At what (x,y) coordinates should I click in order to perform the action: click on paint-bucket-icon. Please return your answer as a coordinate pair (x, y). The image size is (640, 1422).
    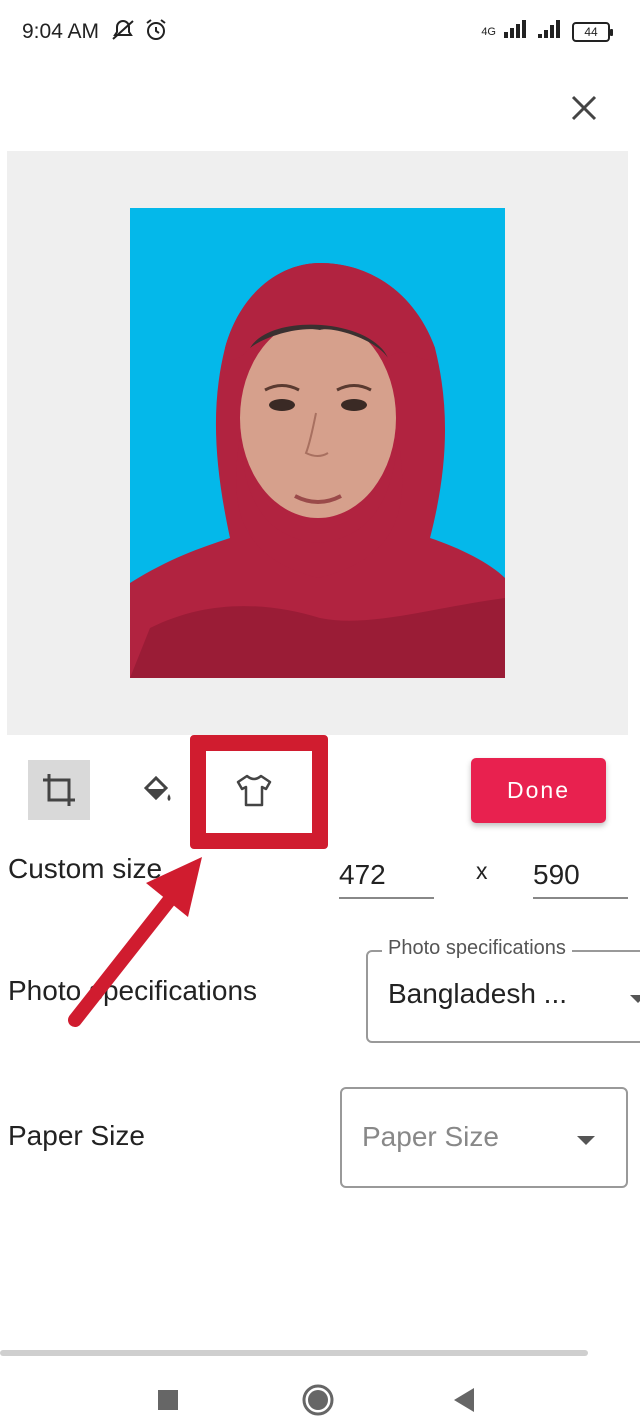
    Looking at the image, I should click on (157, 788).